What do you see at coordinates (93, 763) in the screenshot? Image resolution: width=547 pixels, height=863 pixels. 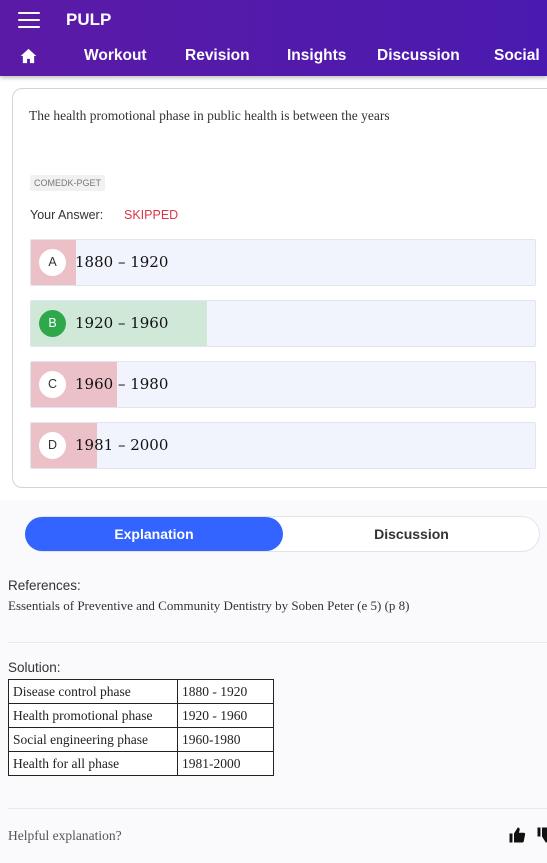 I see `table-cell: Health for all phase` at bounding box center [93, 763].